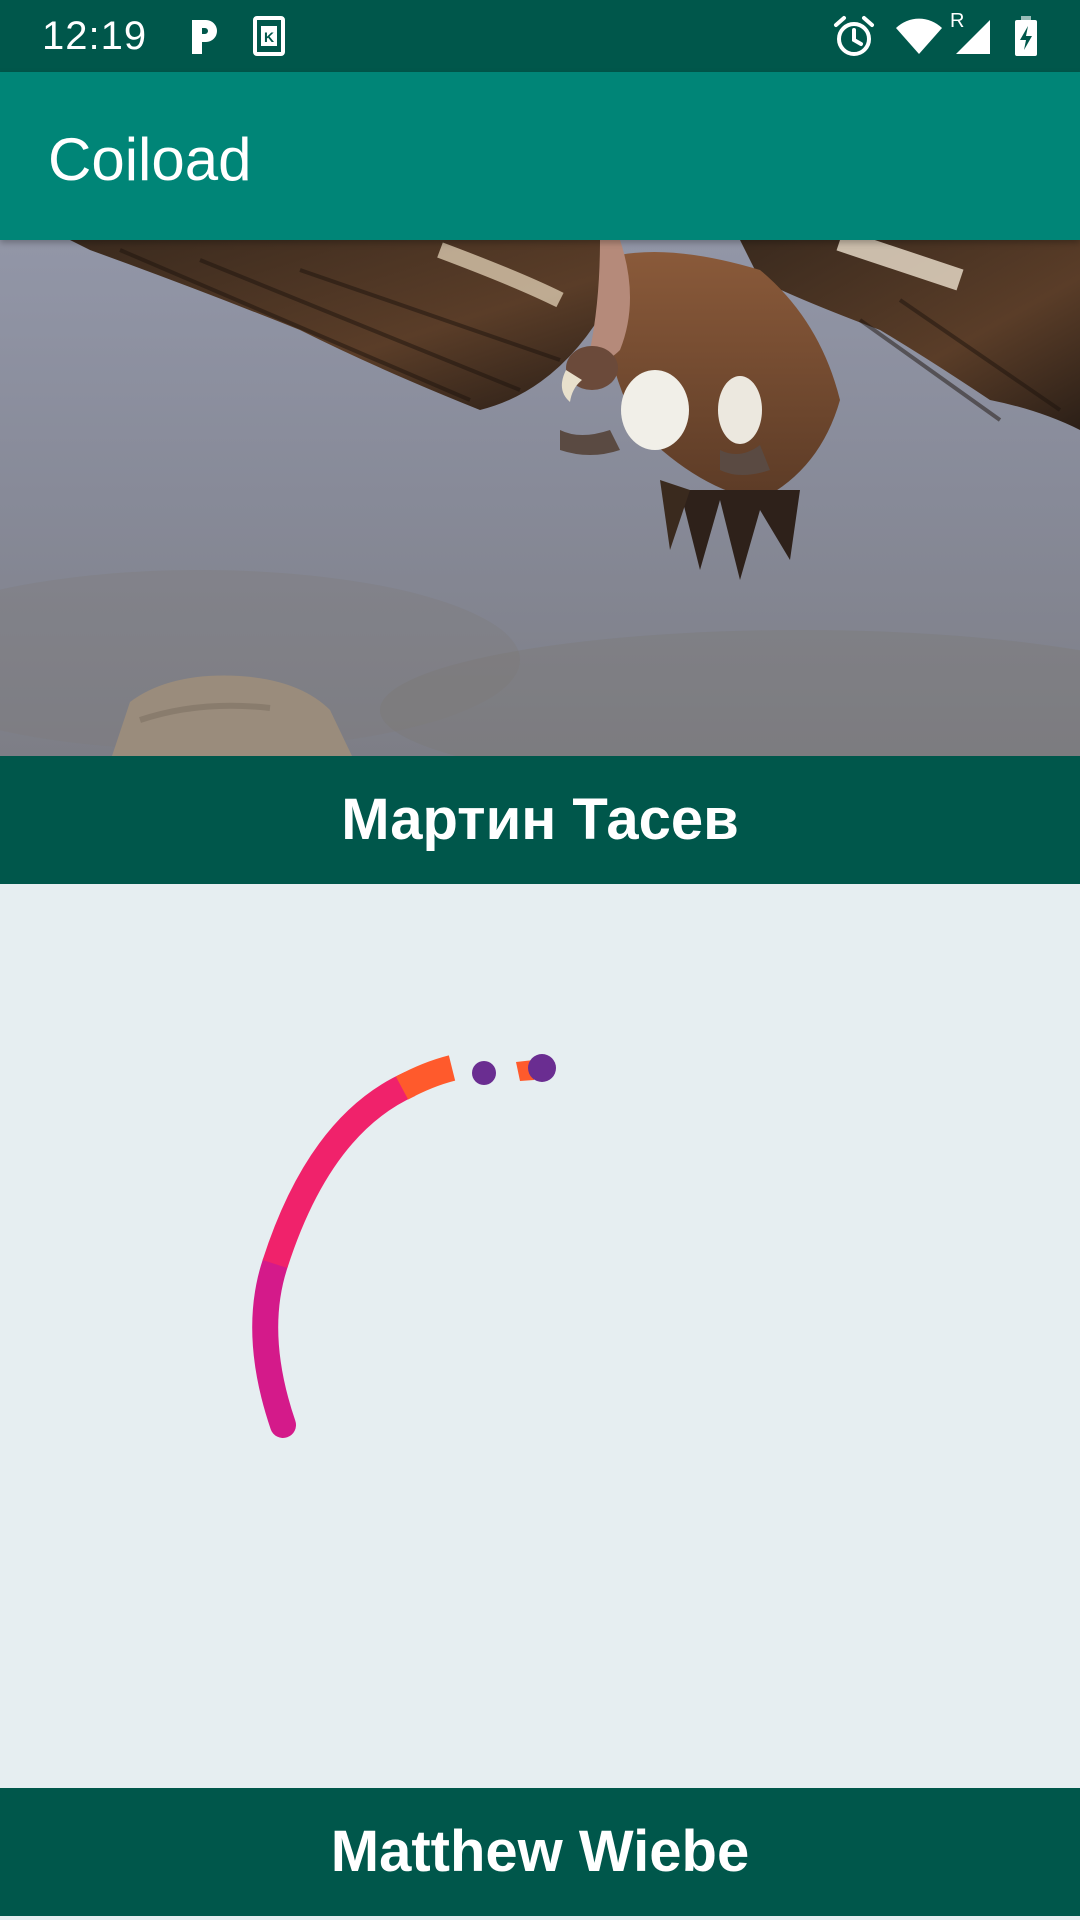 The height and width of the screenshot is (1920, 1080). I want to click on status-bar: 12:19 K R, so click(540, 36).